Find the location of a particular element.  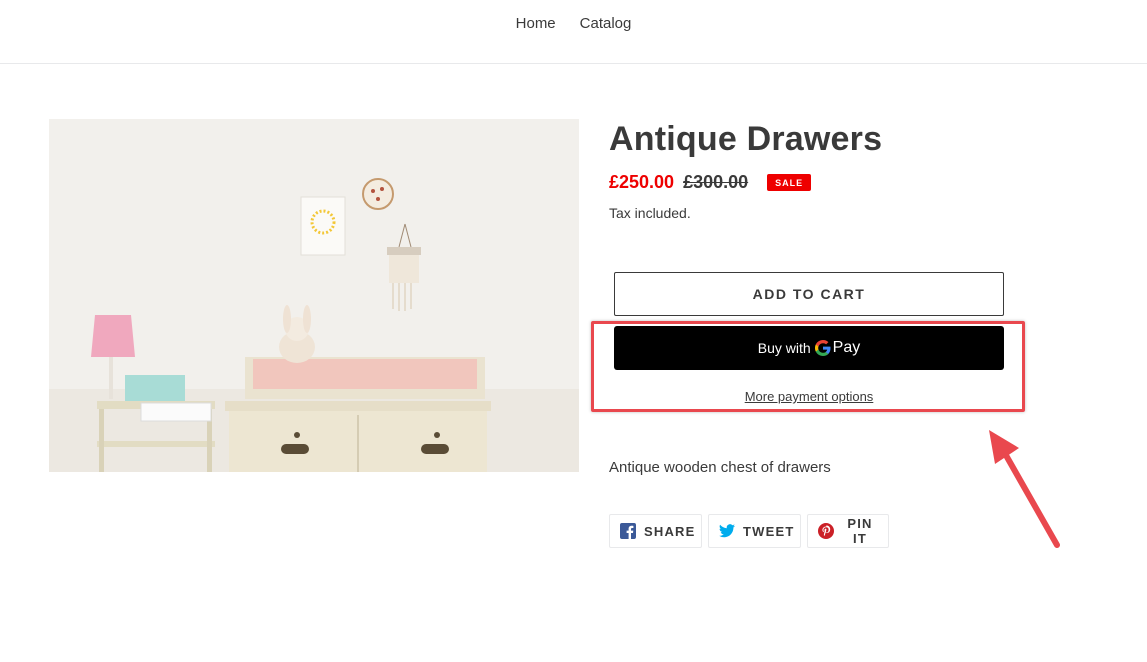

facebook-icon is located at coordinates (628, 531).